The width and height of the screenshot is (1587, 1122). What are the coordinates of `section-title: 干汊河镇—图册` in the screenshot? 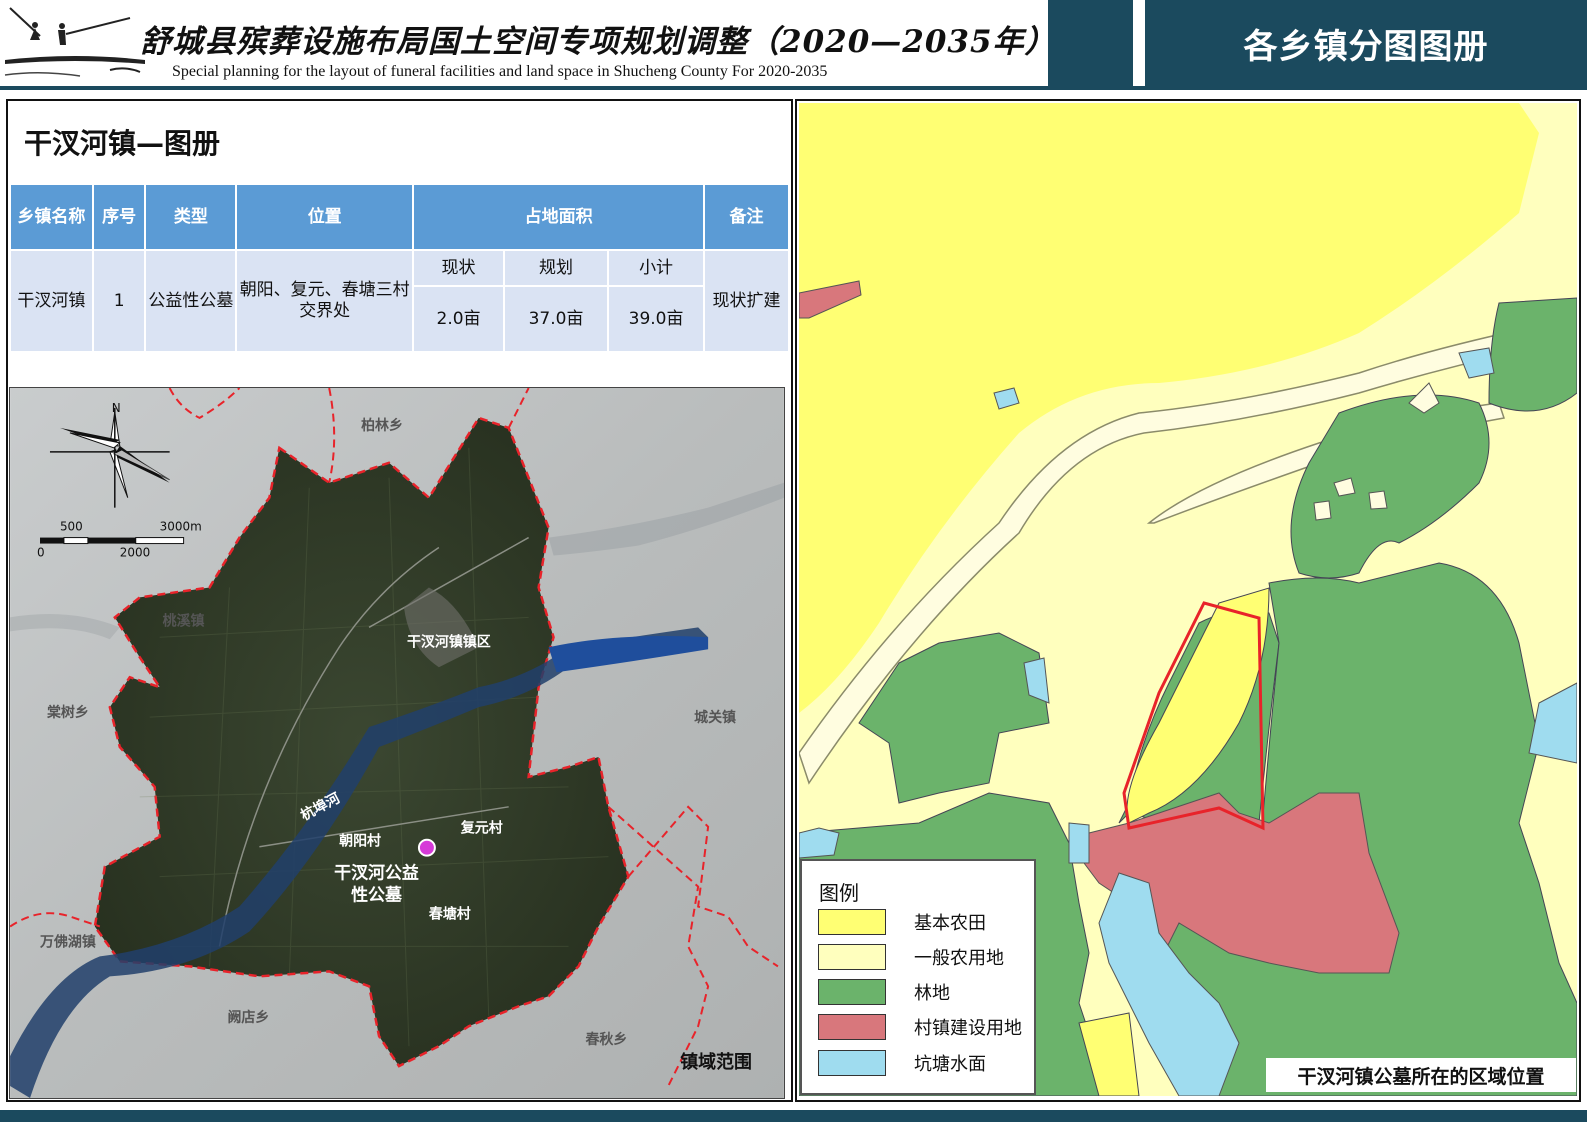 It's located at (122, 143).